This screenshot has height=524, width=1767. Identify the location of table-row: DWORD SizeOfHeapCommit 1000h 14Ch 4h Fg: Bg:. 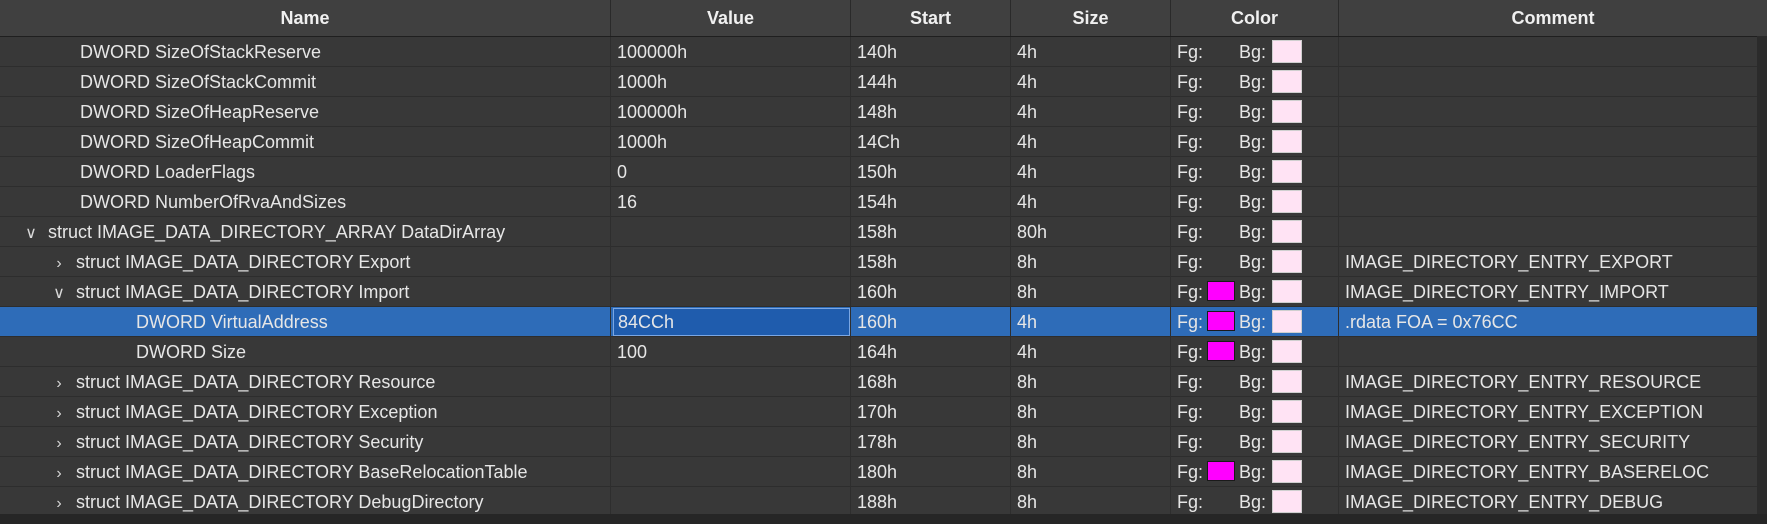
(883, 142).